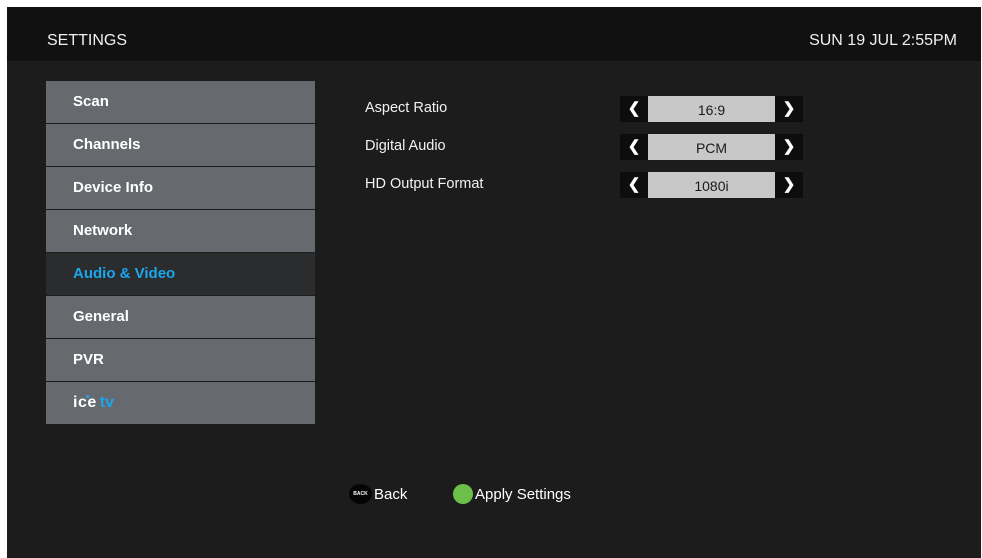 The height and width of the screenshot is (558, 982). Describe the element at coordinates (360, 494) in the screenshot. I see `back-button-icon: BACK` at that location.